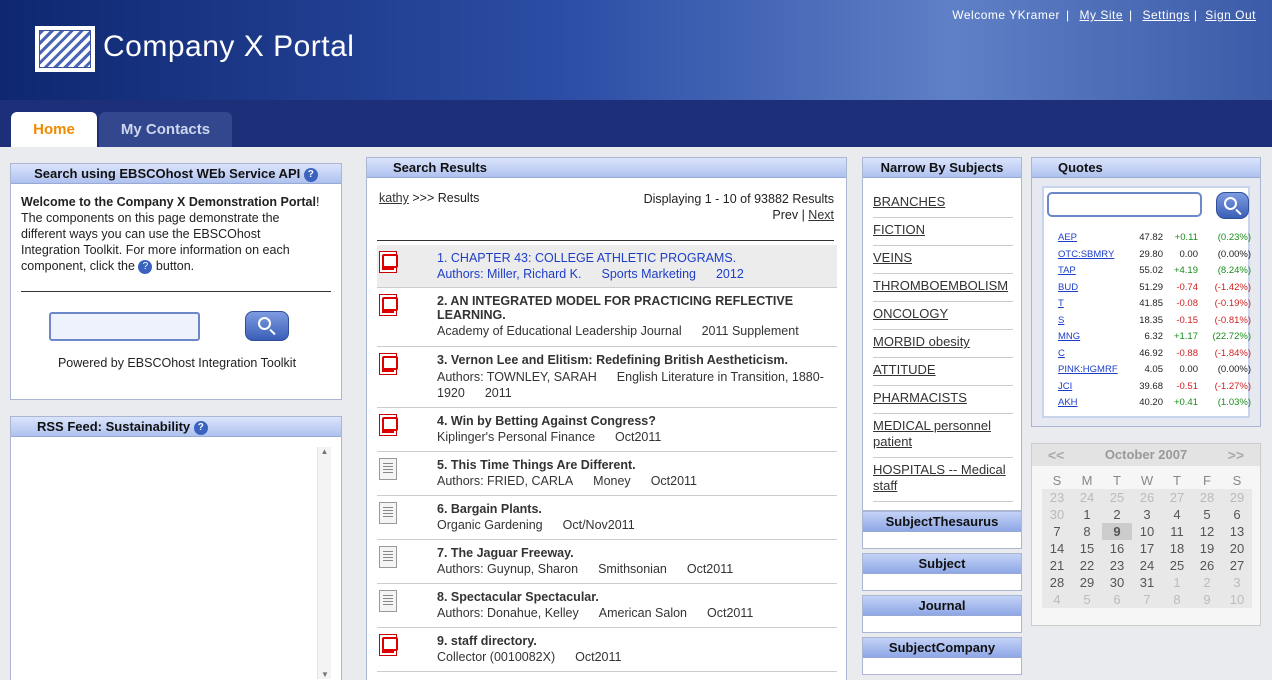  I want to click on quote-symbol-link: OTC:SBMRY, so click(1086, 254).